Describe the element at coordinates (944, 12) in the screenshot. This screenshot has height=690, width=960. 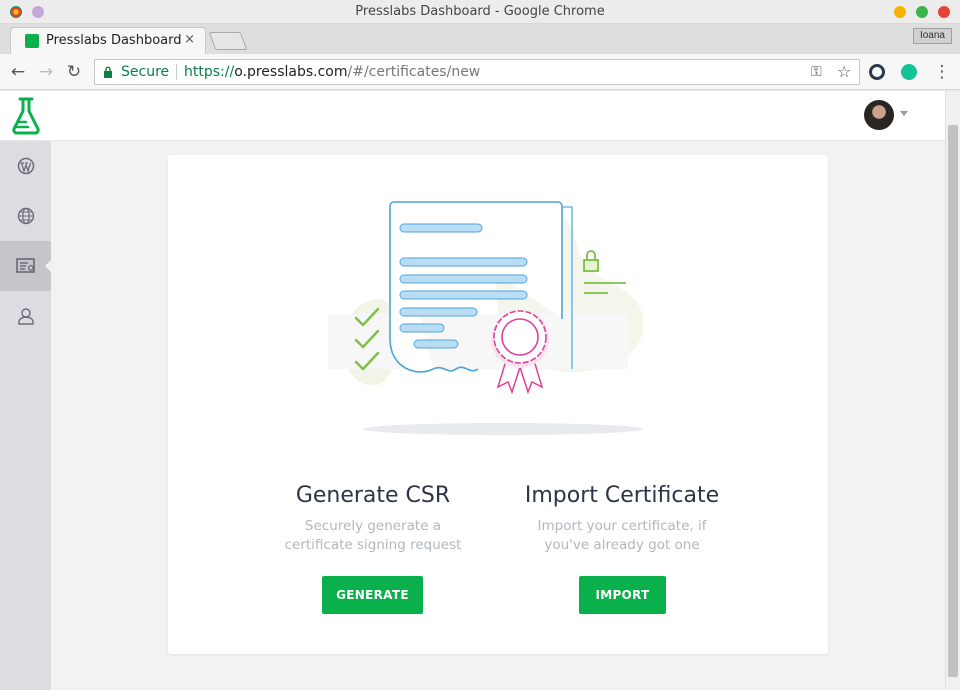
I see `close-window-button` at that location.